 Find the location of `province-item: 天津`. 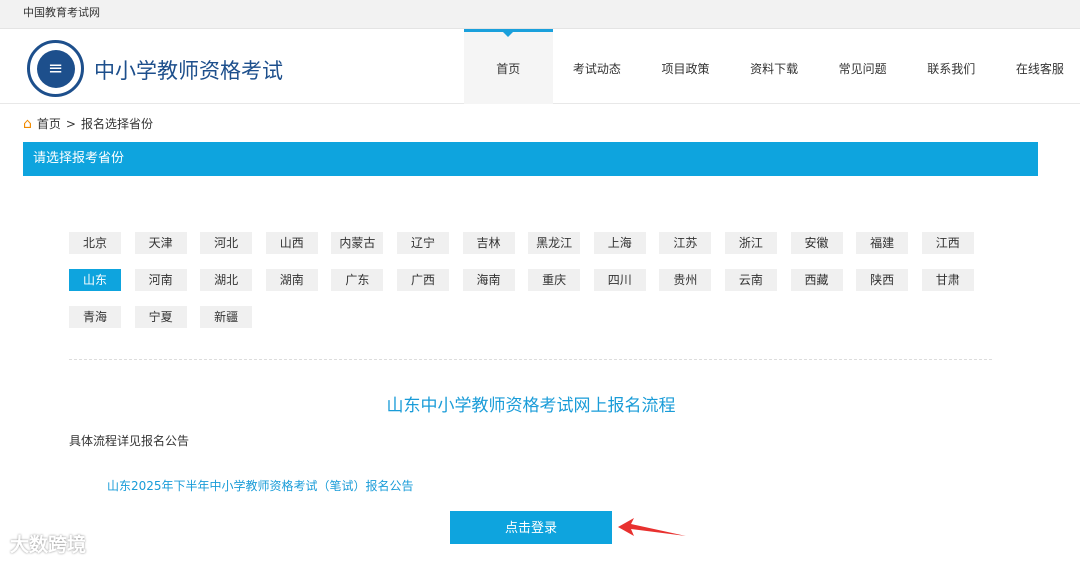

province-item: 天津 is located at coordinates (160, 243).